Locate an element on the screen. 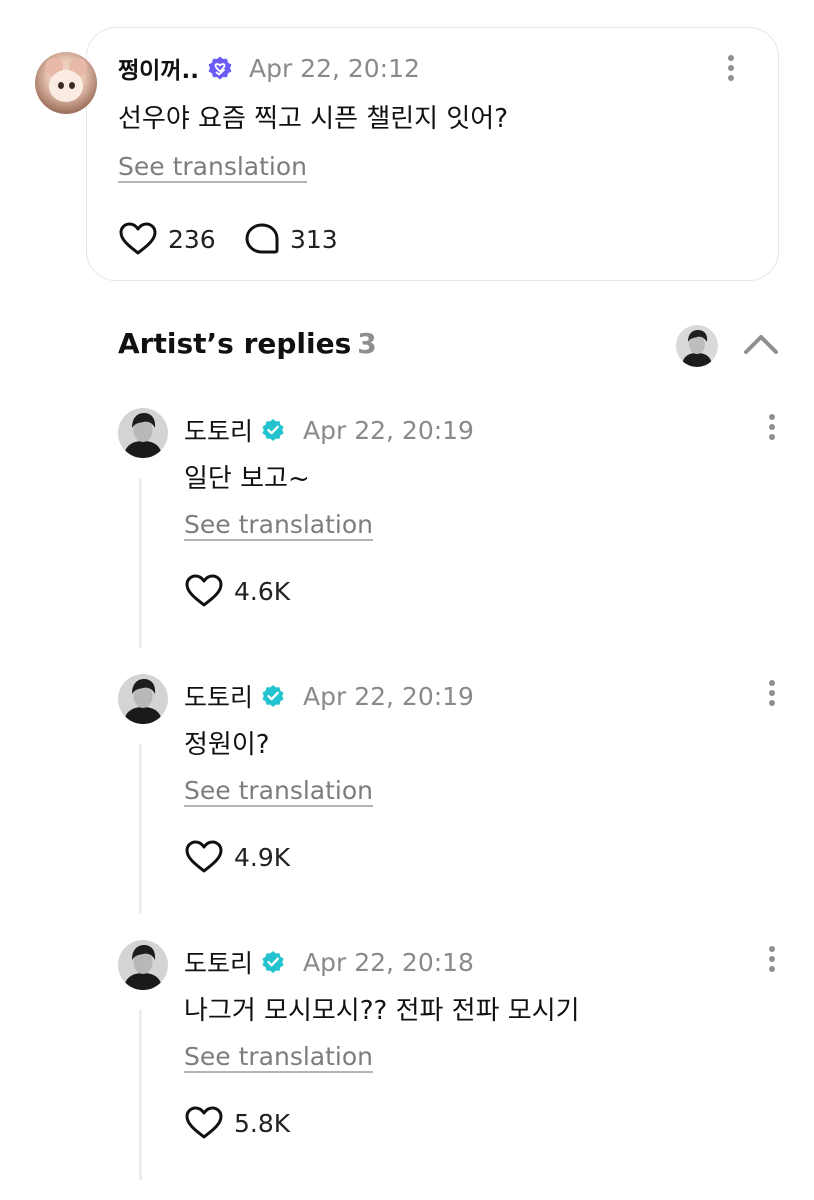 This screenshot has height=1200, width=814. post-see-translation-link: See translation is located at coordinates (212, 166).